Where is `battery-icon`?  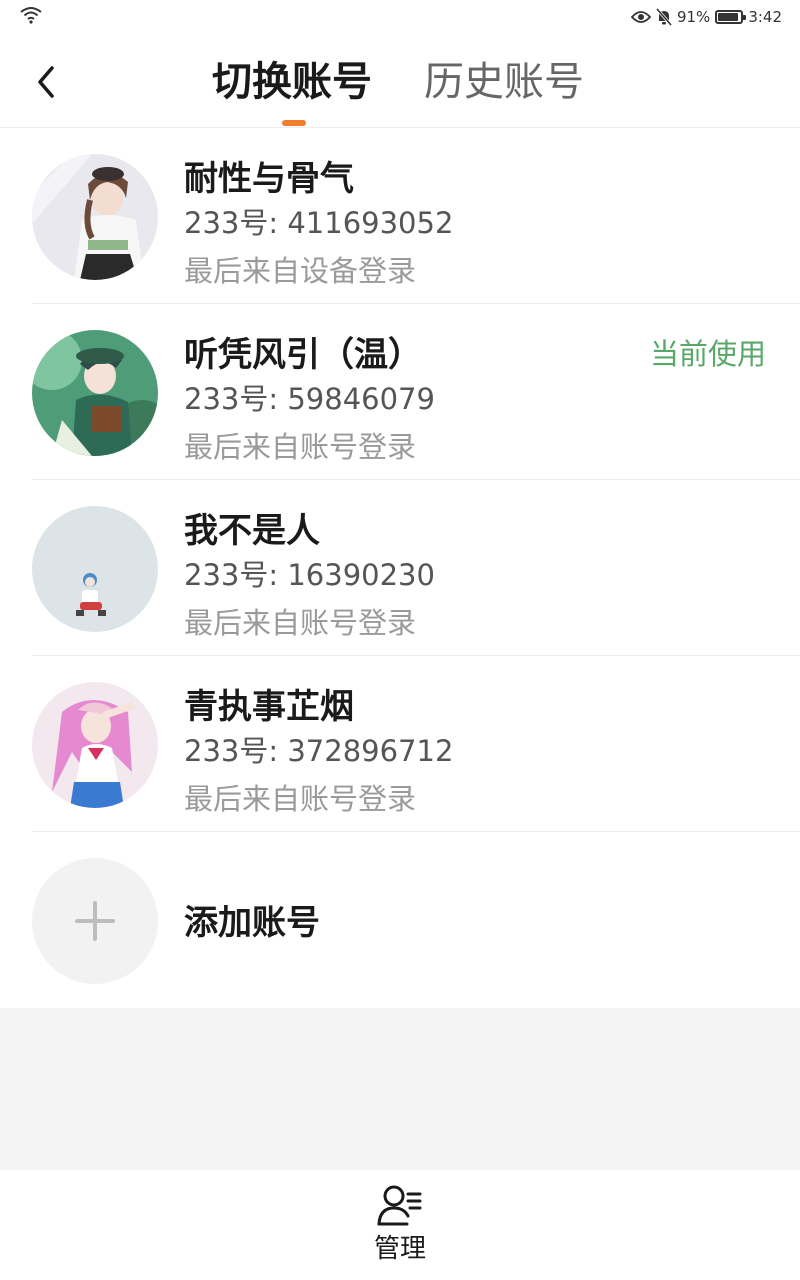 battery-icon is located at coordinates (731, 17).